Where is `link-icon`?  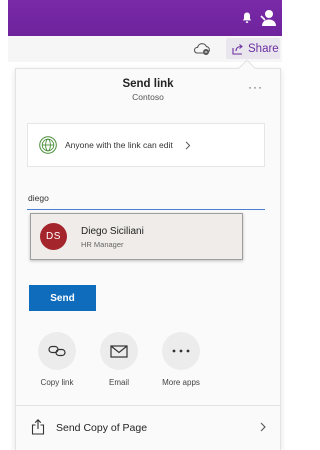
link-icon is located at coordinates (57, 351).